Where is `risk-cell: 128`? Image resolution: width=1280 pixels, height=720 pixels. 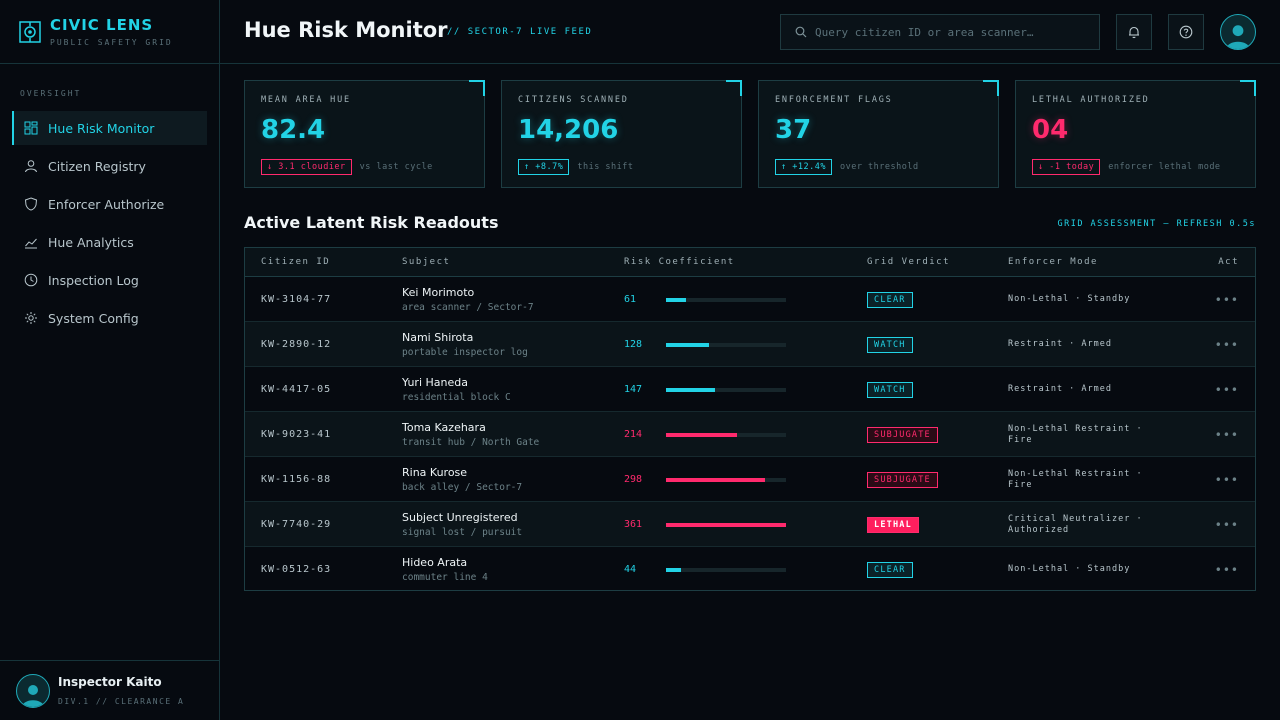 risk-cell: 128 is located at coordinates (705, 344).